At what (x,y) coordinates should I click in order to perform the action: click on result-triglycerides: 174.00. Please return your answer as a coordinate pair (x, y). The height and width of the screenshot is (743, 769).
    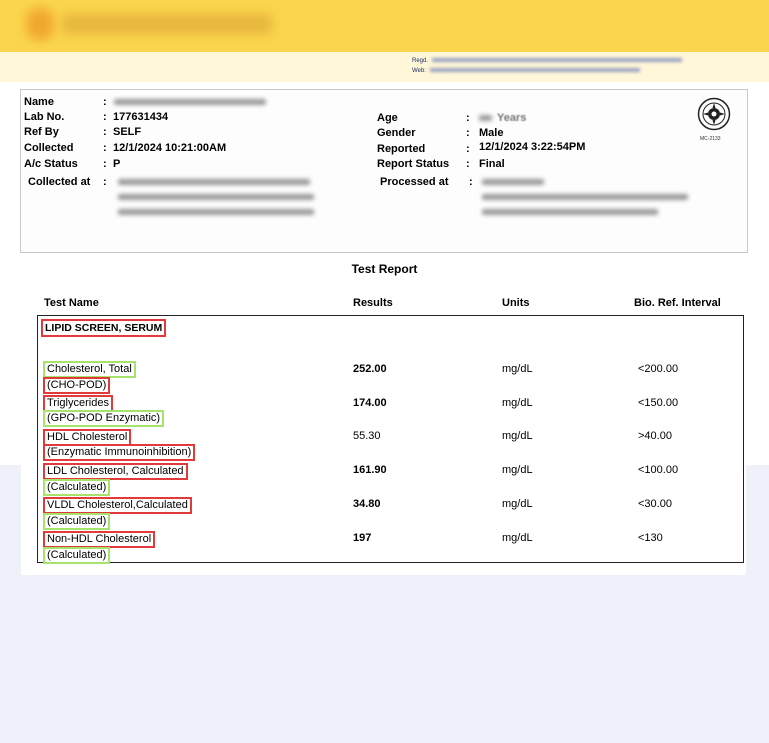
    Looking at the image, I should click on (370, 403).